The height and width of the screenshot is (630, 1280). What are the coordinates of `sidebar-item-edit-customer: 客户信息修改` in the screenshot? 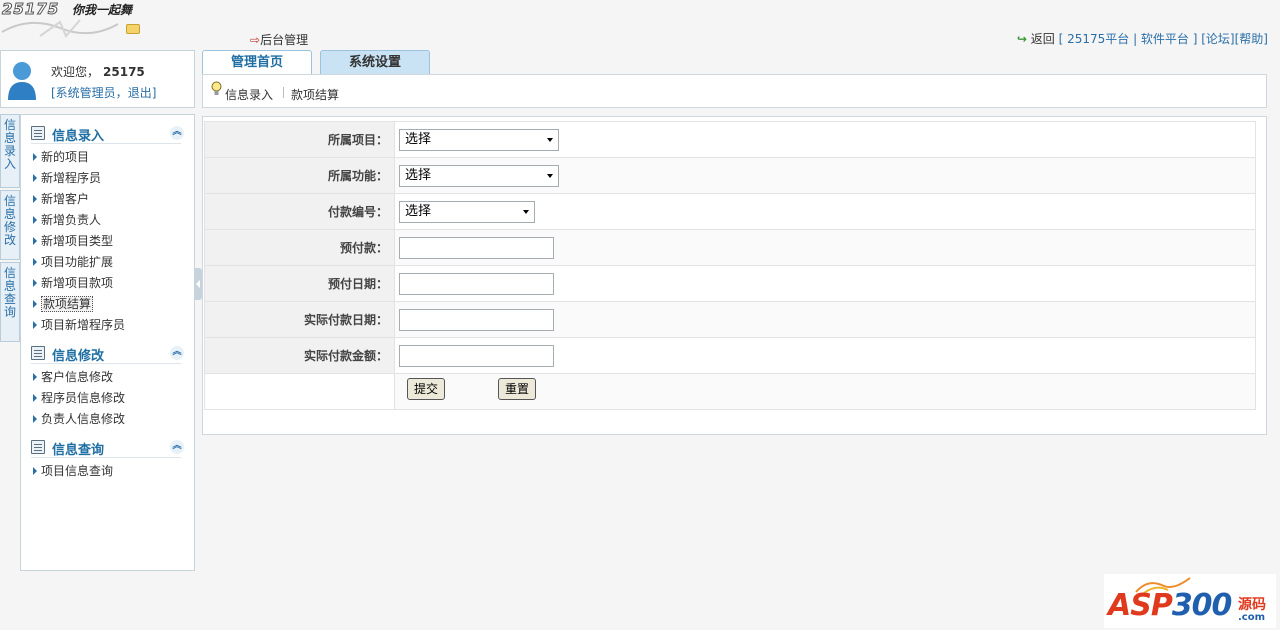 It's located at (106, 377).